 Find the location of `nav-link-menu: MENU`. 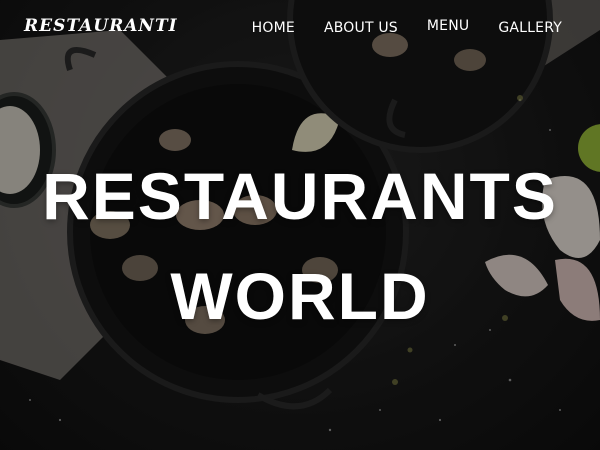

nav-link-menu: MENU is located at coordinates (448, 26).